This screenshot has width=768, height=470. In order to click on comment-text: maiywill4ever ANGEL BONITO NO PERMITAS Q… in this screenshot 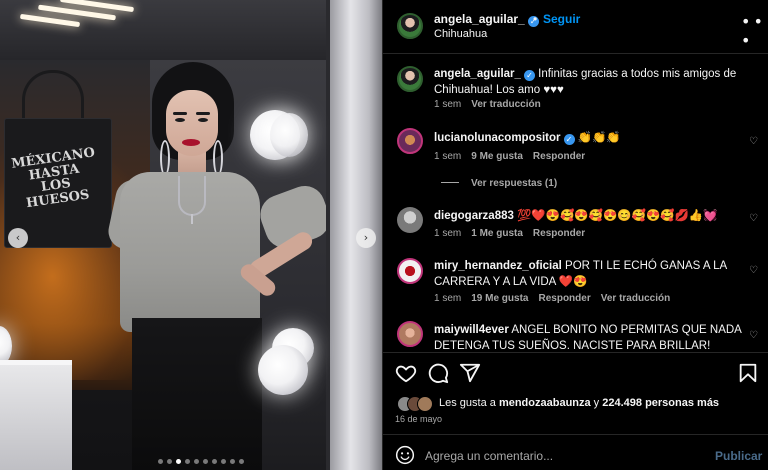, I will do `click(591, 337)`.